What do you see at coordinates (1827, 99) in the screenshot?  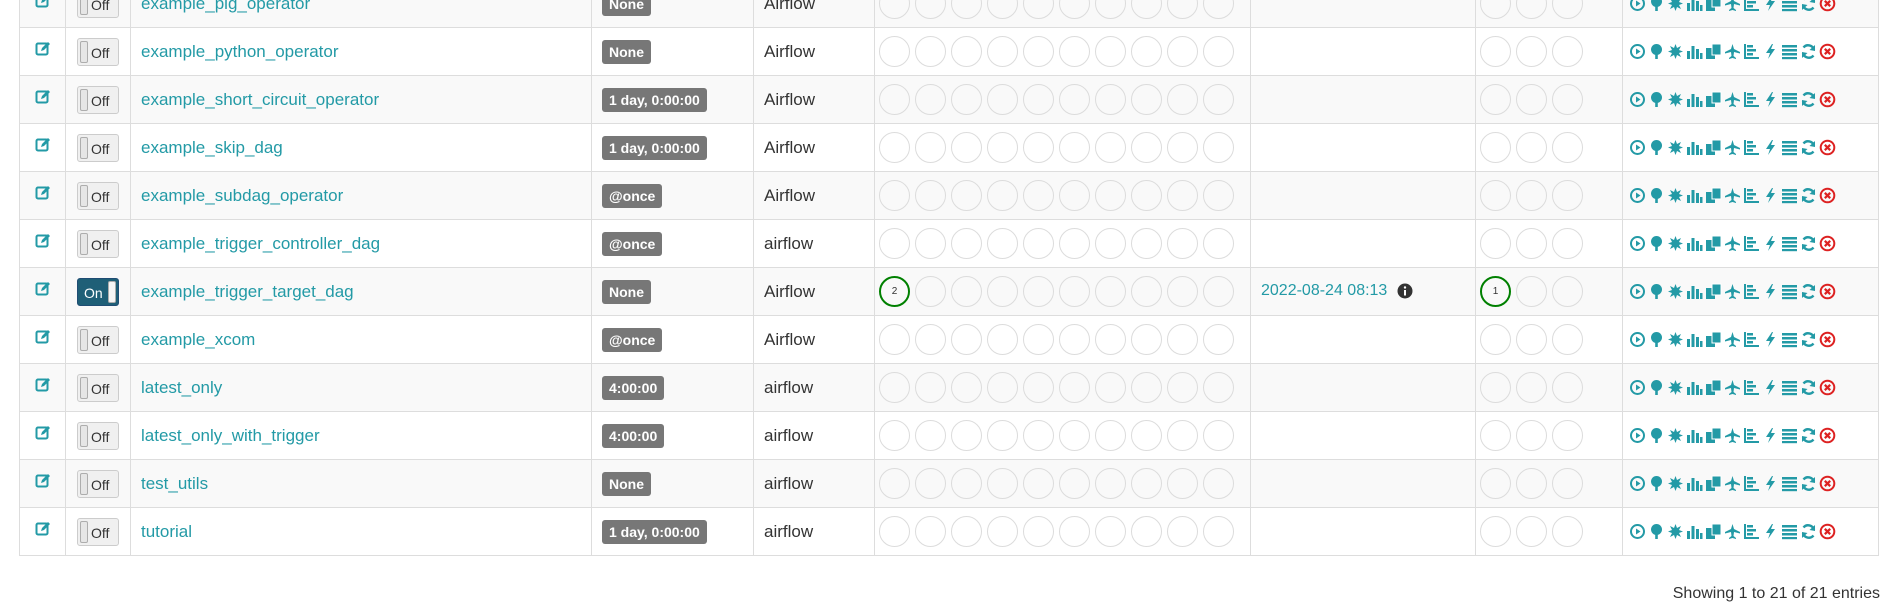 I see `delete-dag-icon` at bounding box center [1827, 99].